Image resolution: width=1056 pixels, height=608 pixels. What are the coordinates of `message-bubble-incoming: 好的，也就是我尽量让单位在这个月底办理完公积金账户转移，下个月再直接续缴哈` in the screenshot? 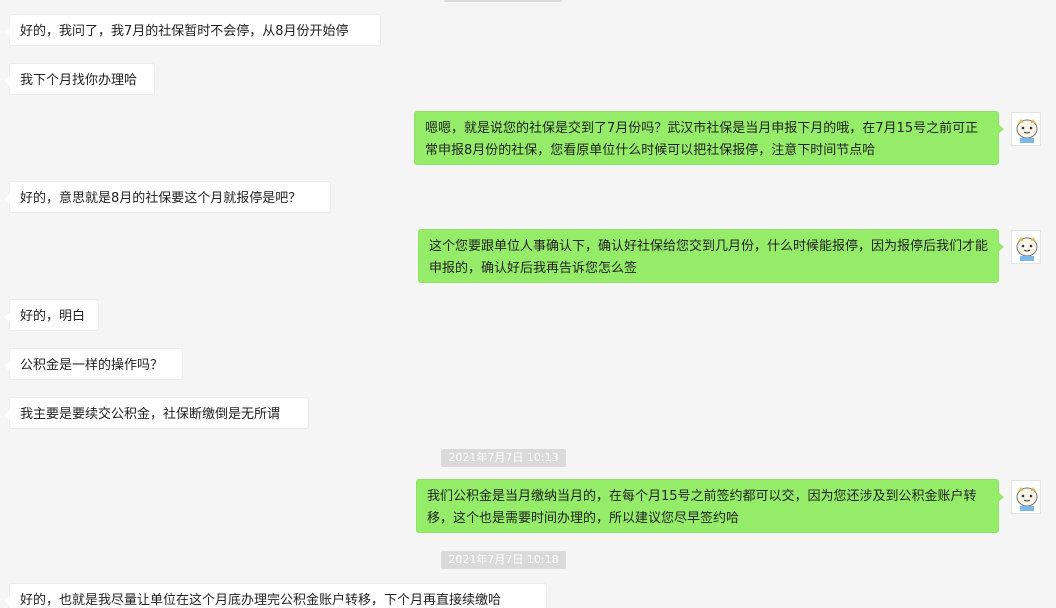 It's located at (275, 595).